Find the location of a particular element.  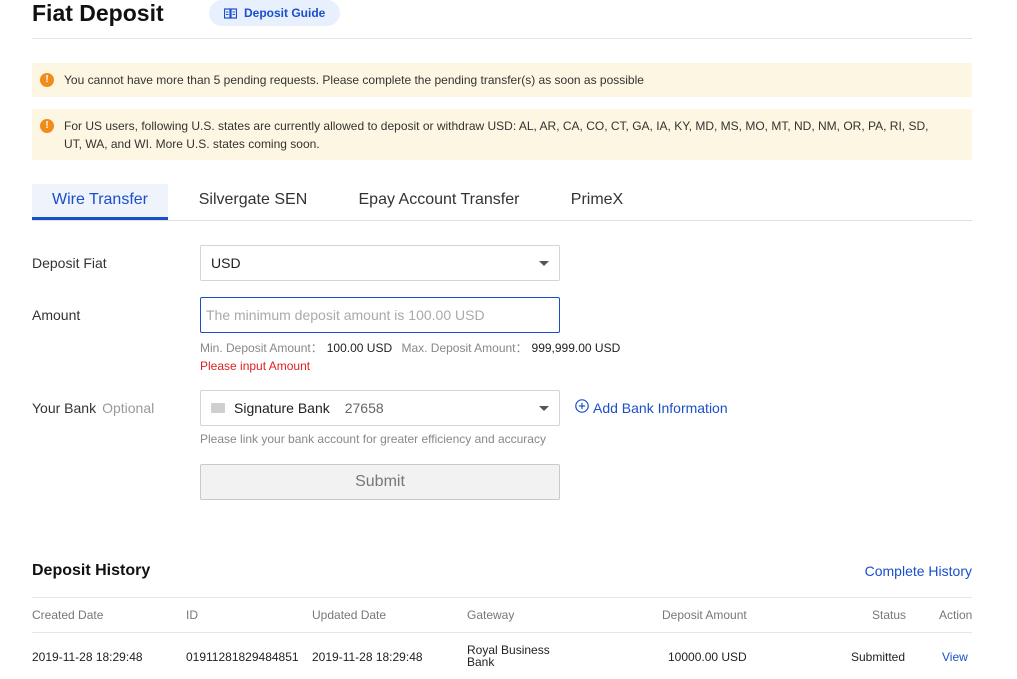

add-bank-label: Add Bank Information is located at coordinates (660, 407).